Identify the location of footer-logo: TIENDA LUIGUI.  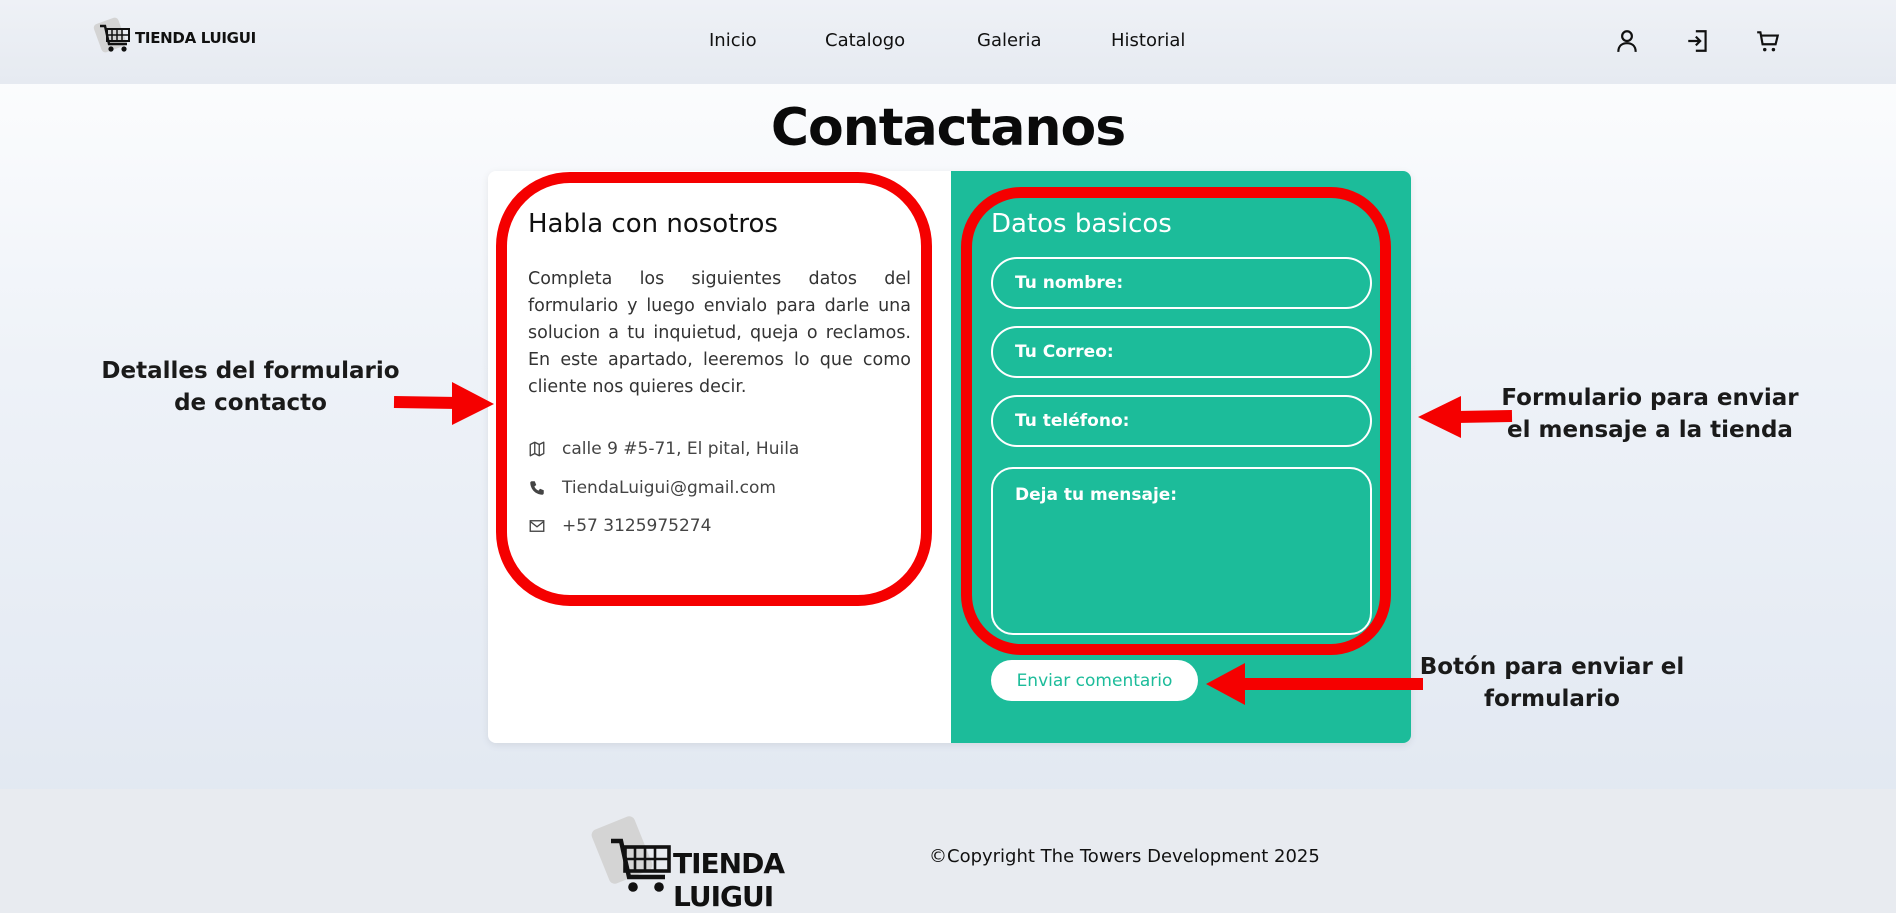
(730, 863).